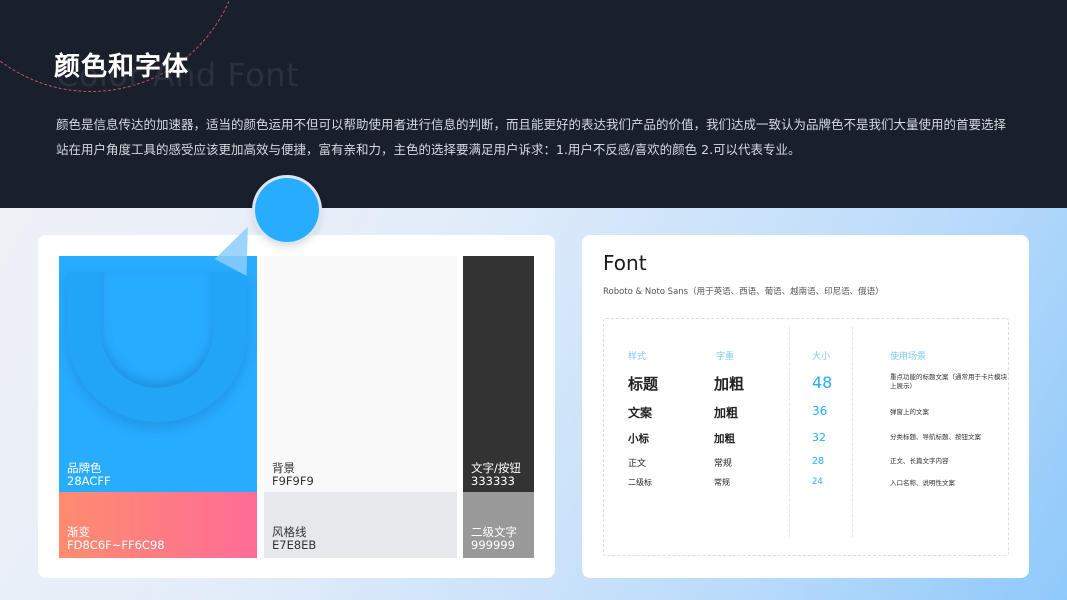 The image size is (1067, 600). What do you see at coordinates (294, 545) in the screenshot?
I see `swatch-hex: E7E8EB` at bounding box center [294, 545].